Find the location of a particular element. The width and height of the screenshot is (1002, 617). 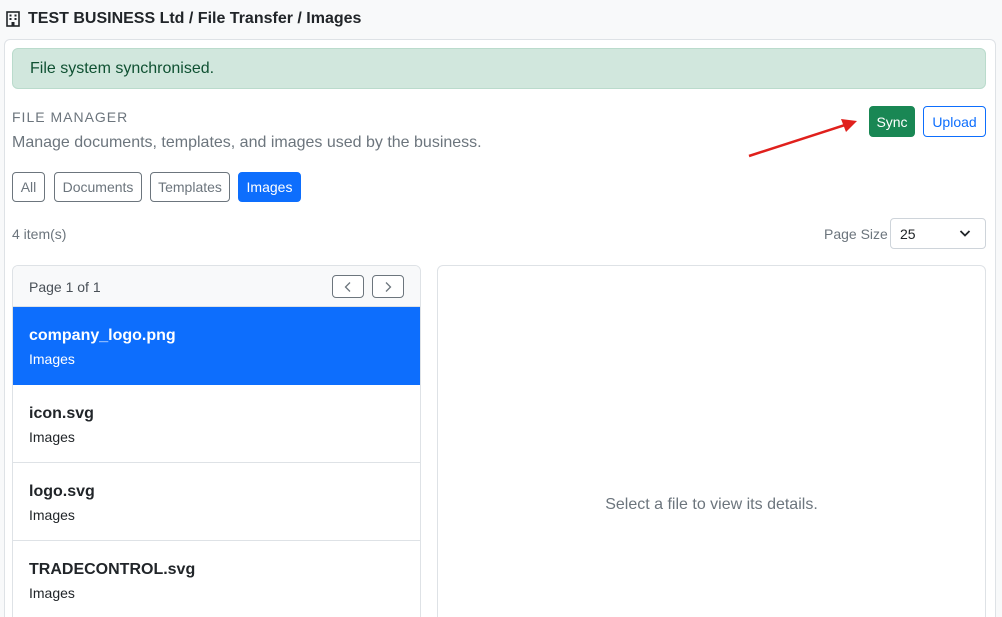

chevron-right-icon is located at coordinates (388, 286).